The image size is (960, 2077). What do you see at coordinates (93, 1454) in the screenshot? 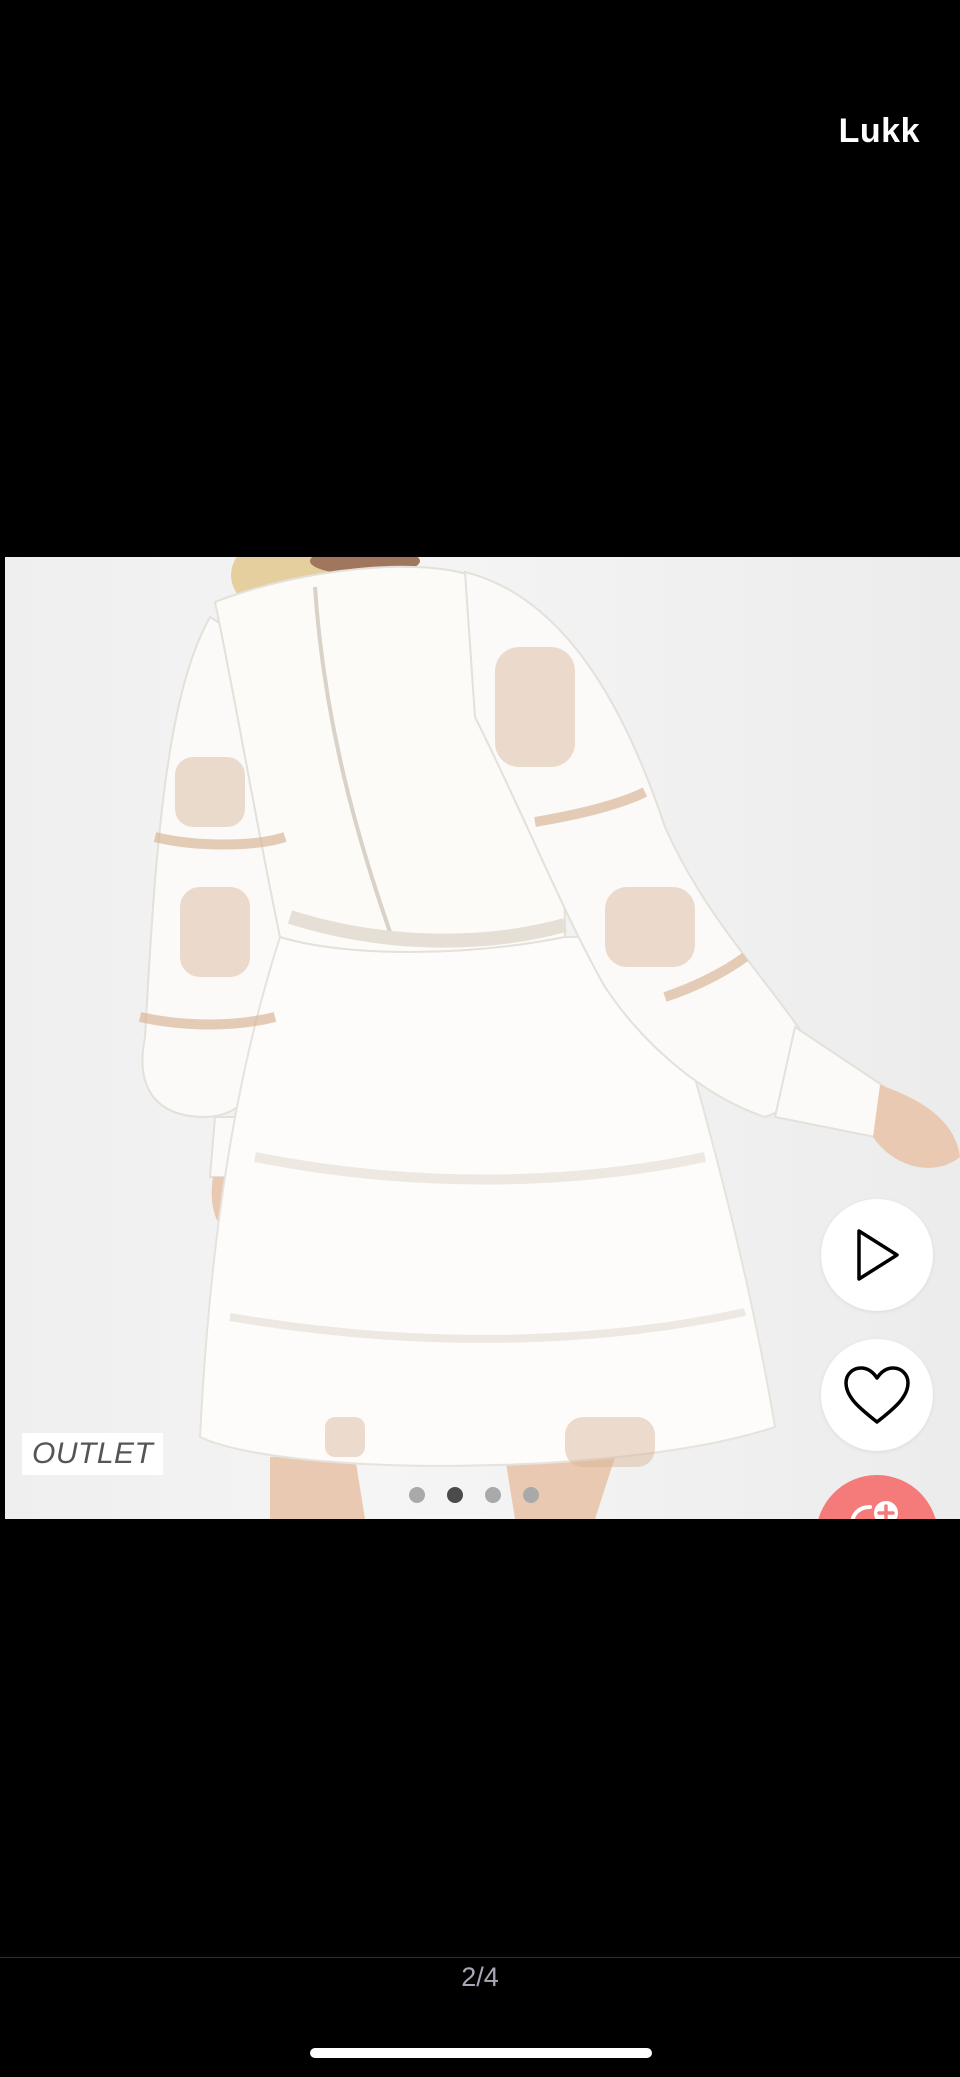
I see `outlet-badge: OUTLET` at bounding box center [93, 1454].